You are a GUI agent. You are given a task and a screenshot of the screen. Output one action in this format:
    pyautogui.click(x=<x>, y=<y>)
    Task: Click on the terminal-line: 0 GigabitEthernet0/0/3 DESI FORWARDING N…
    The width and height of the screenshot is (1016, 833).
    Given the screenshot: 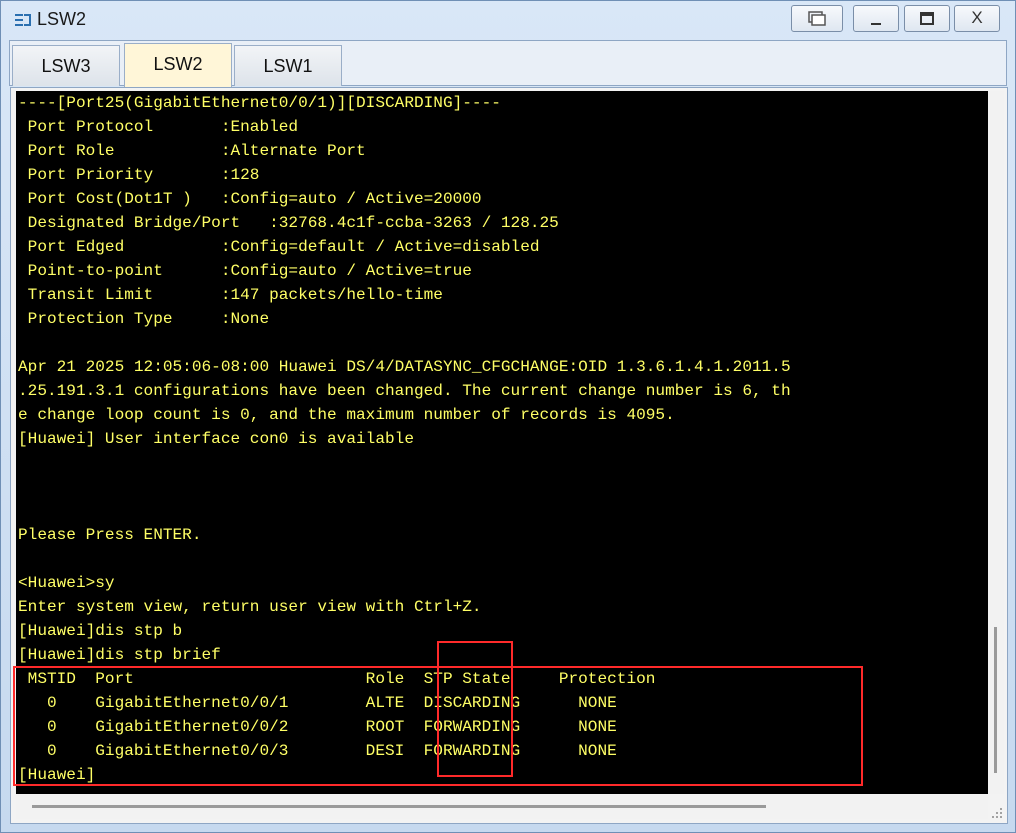 What is the action you would take?
    pyautogui.click(x=317, y=751)
    